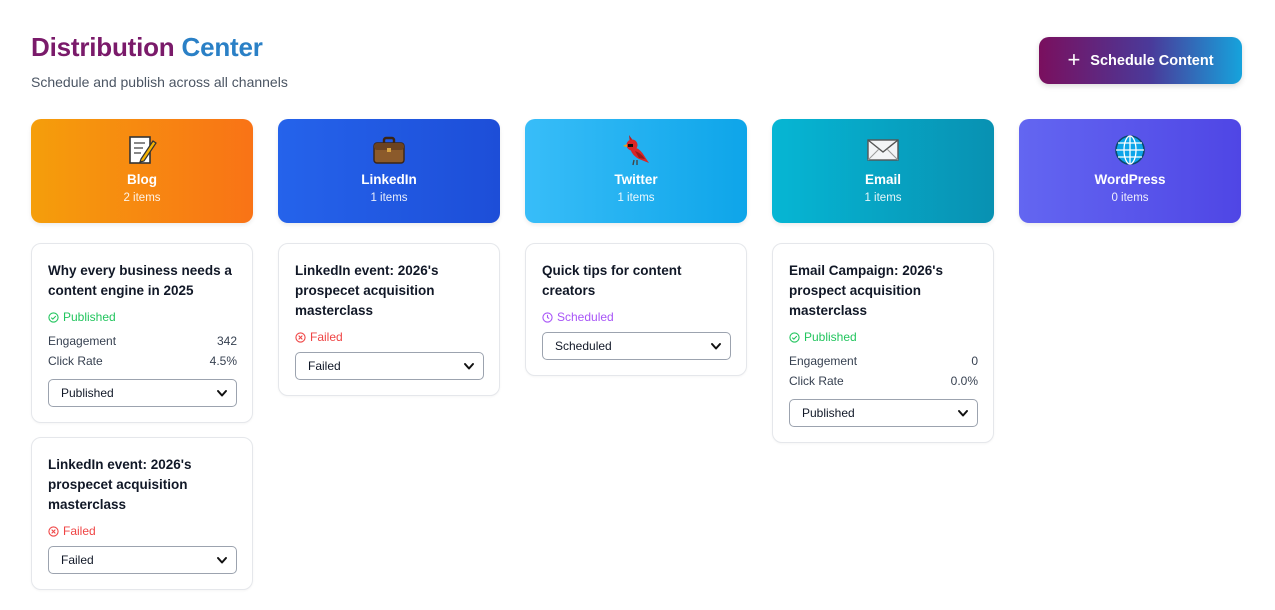 Image resolution: width=1275 pixels, height=610 pixels. Describe the element at coordinates (226, 341) in the screenshot. I see `metric-value: 342` at that location.